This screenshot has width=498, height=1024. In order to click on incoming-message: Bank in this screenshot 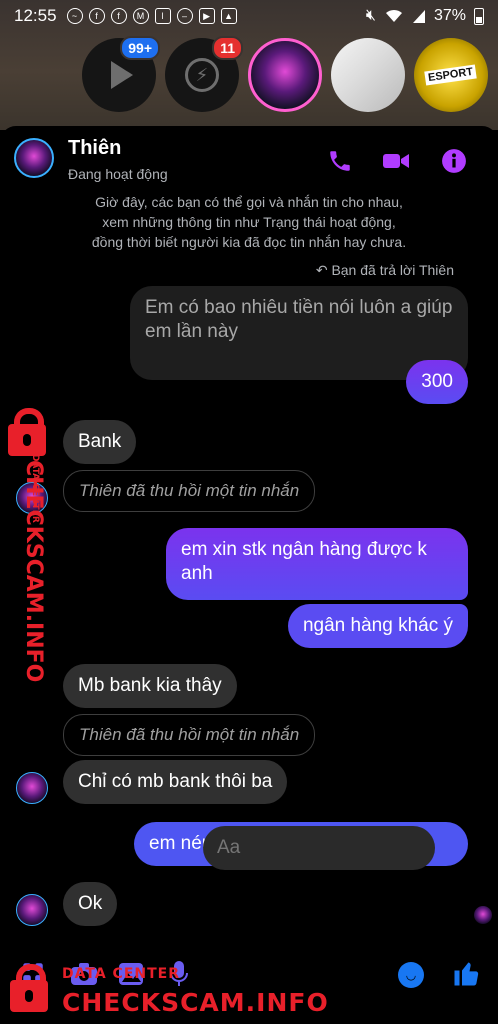, I will do `click(100, 442)`.